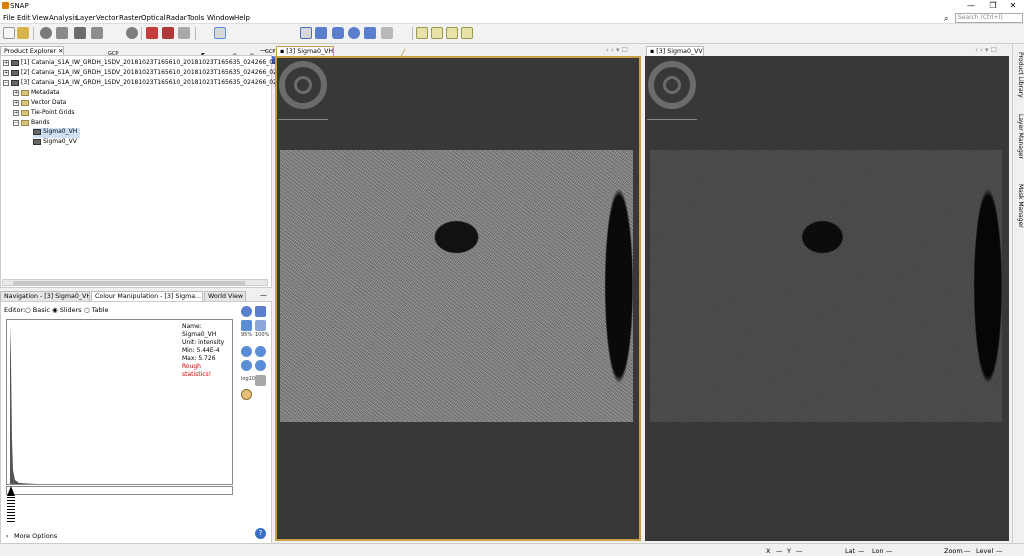 The width and height of the screenshot is (1024, 556). I want to click on zoom-vertical-in-icon, so click(246, 365).